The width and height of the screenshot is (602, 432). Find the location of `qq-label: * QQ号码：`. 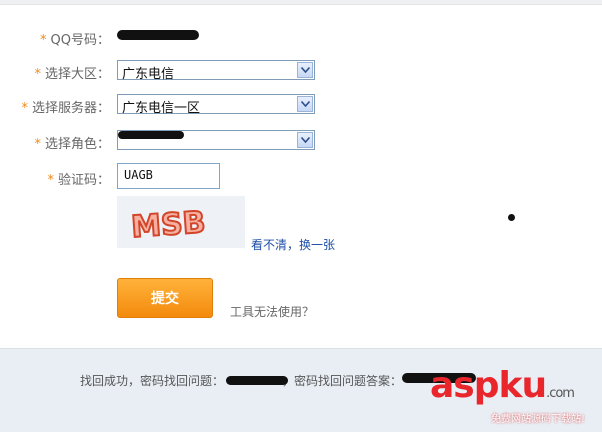

qq-label: * QQ号码： is located at coordinates (55, 38).